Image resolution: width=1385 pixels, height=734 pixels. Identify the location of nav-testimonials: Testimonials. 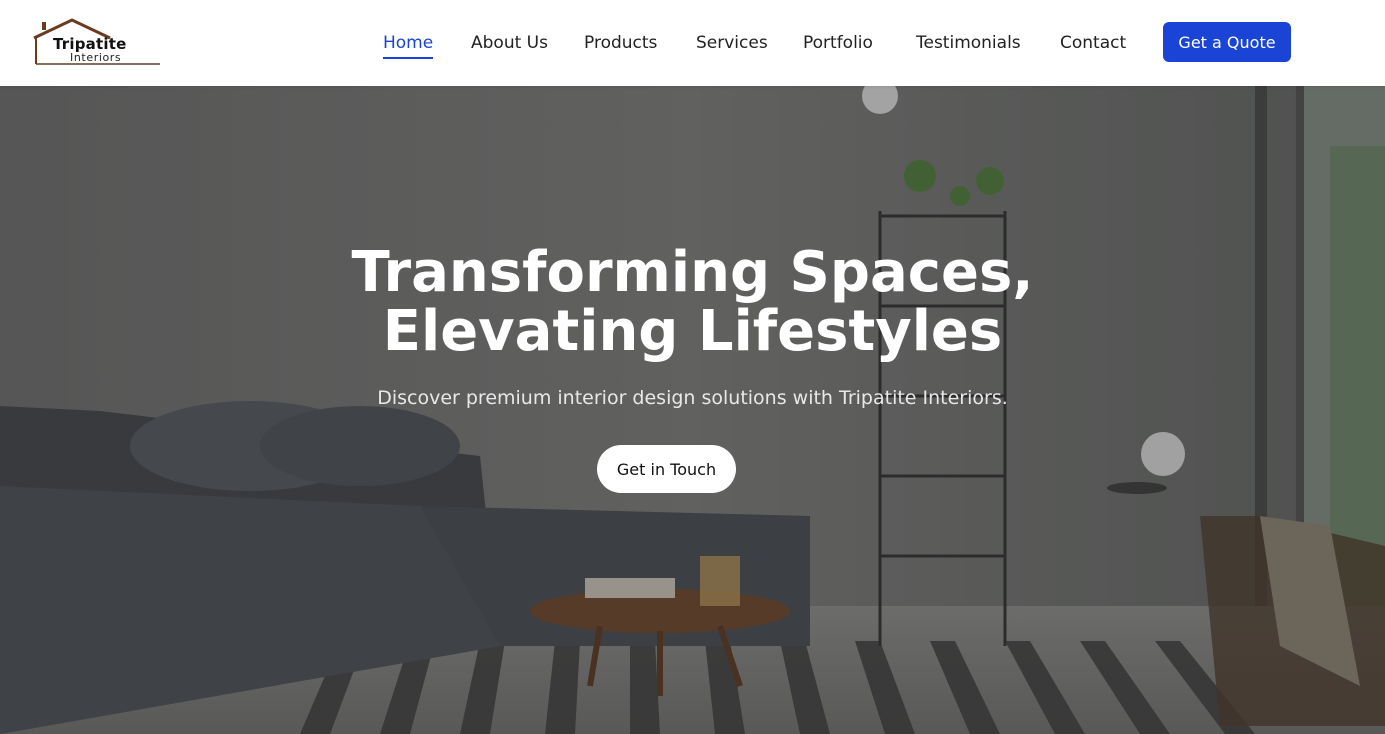
(968, 43).